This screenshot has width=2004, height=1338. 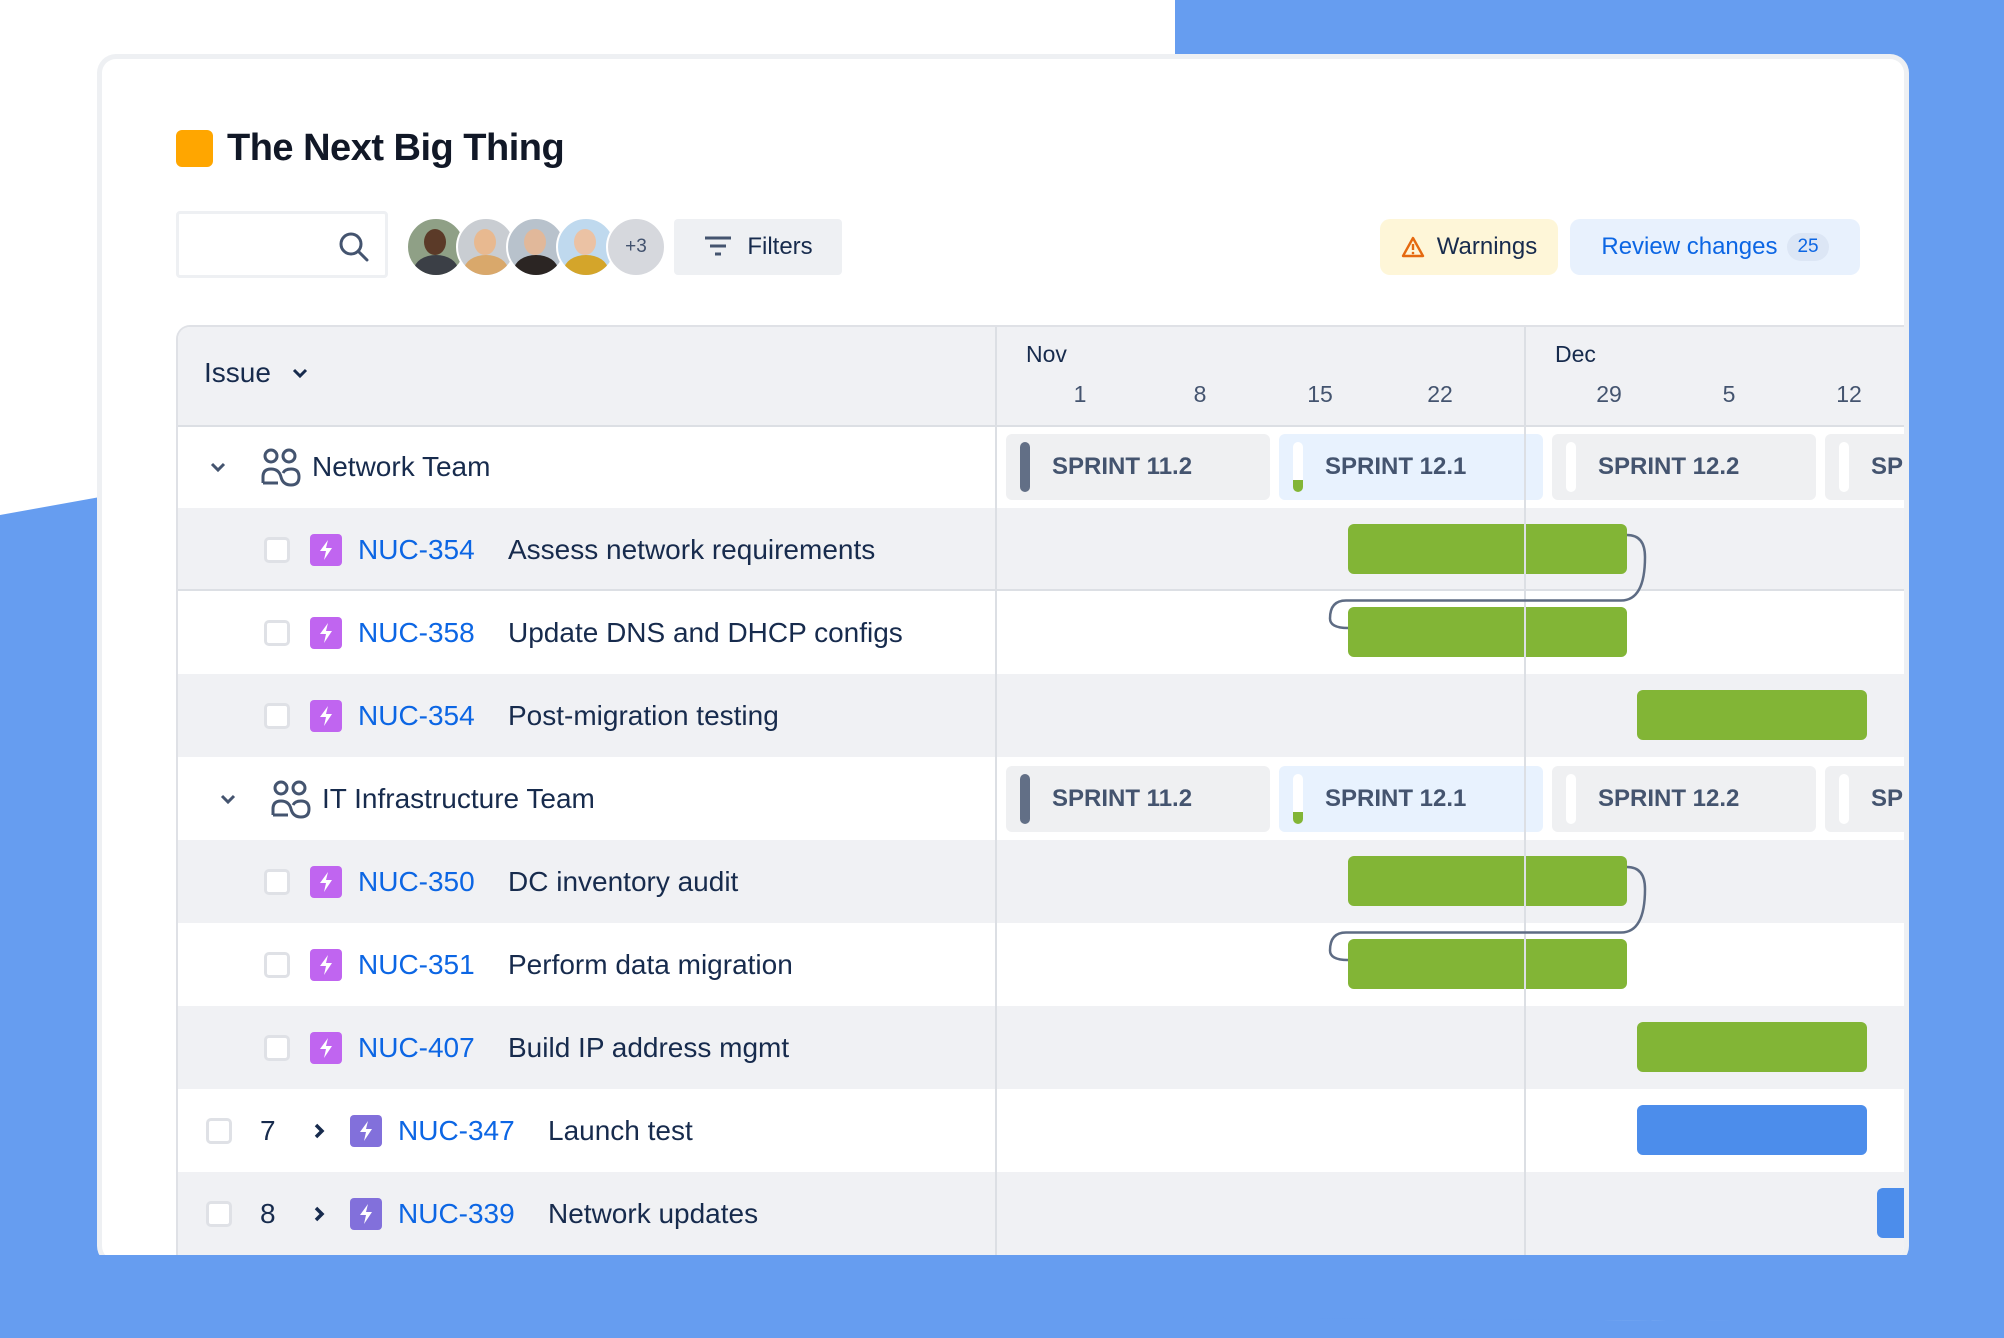 What do you see at coordinates (536, 247) in the screenshot?
I see `avatar-group: +3` at bounding box center [536, 247].